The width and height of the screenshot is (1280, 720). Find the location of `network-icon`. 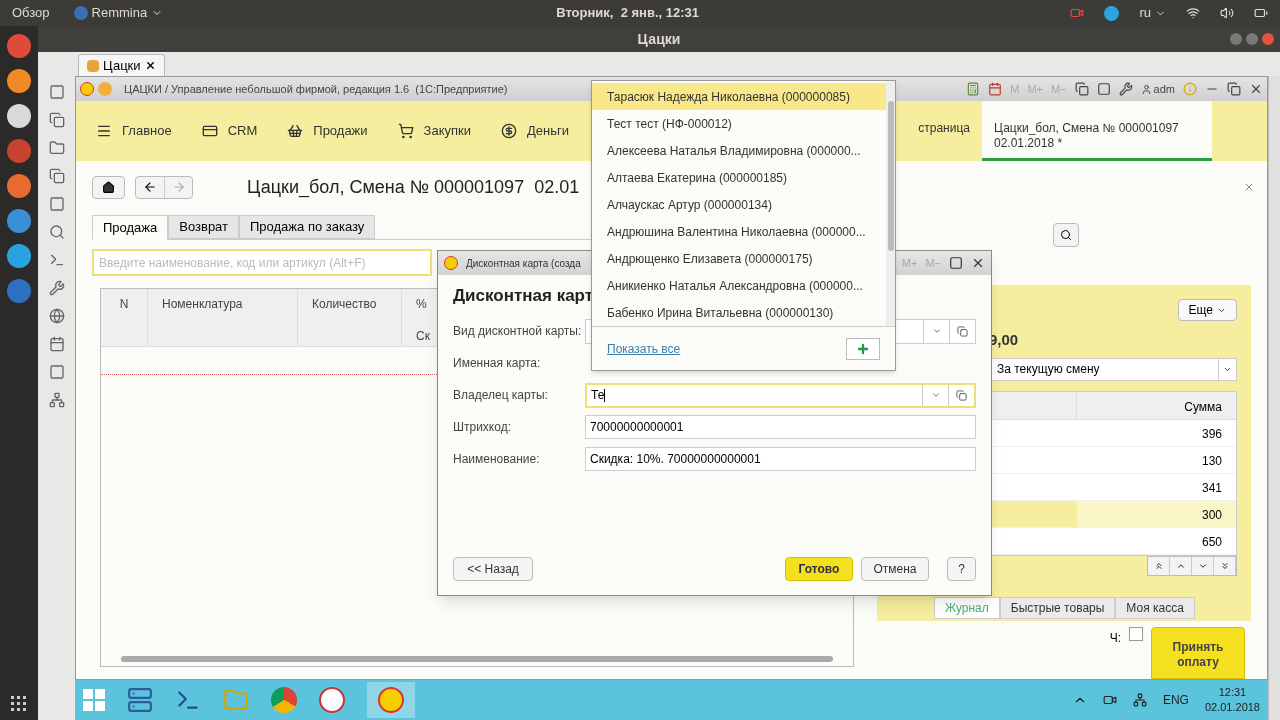

network-icon is located at coordinates (1139, 700).